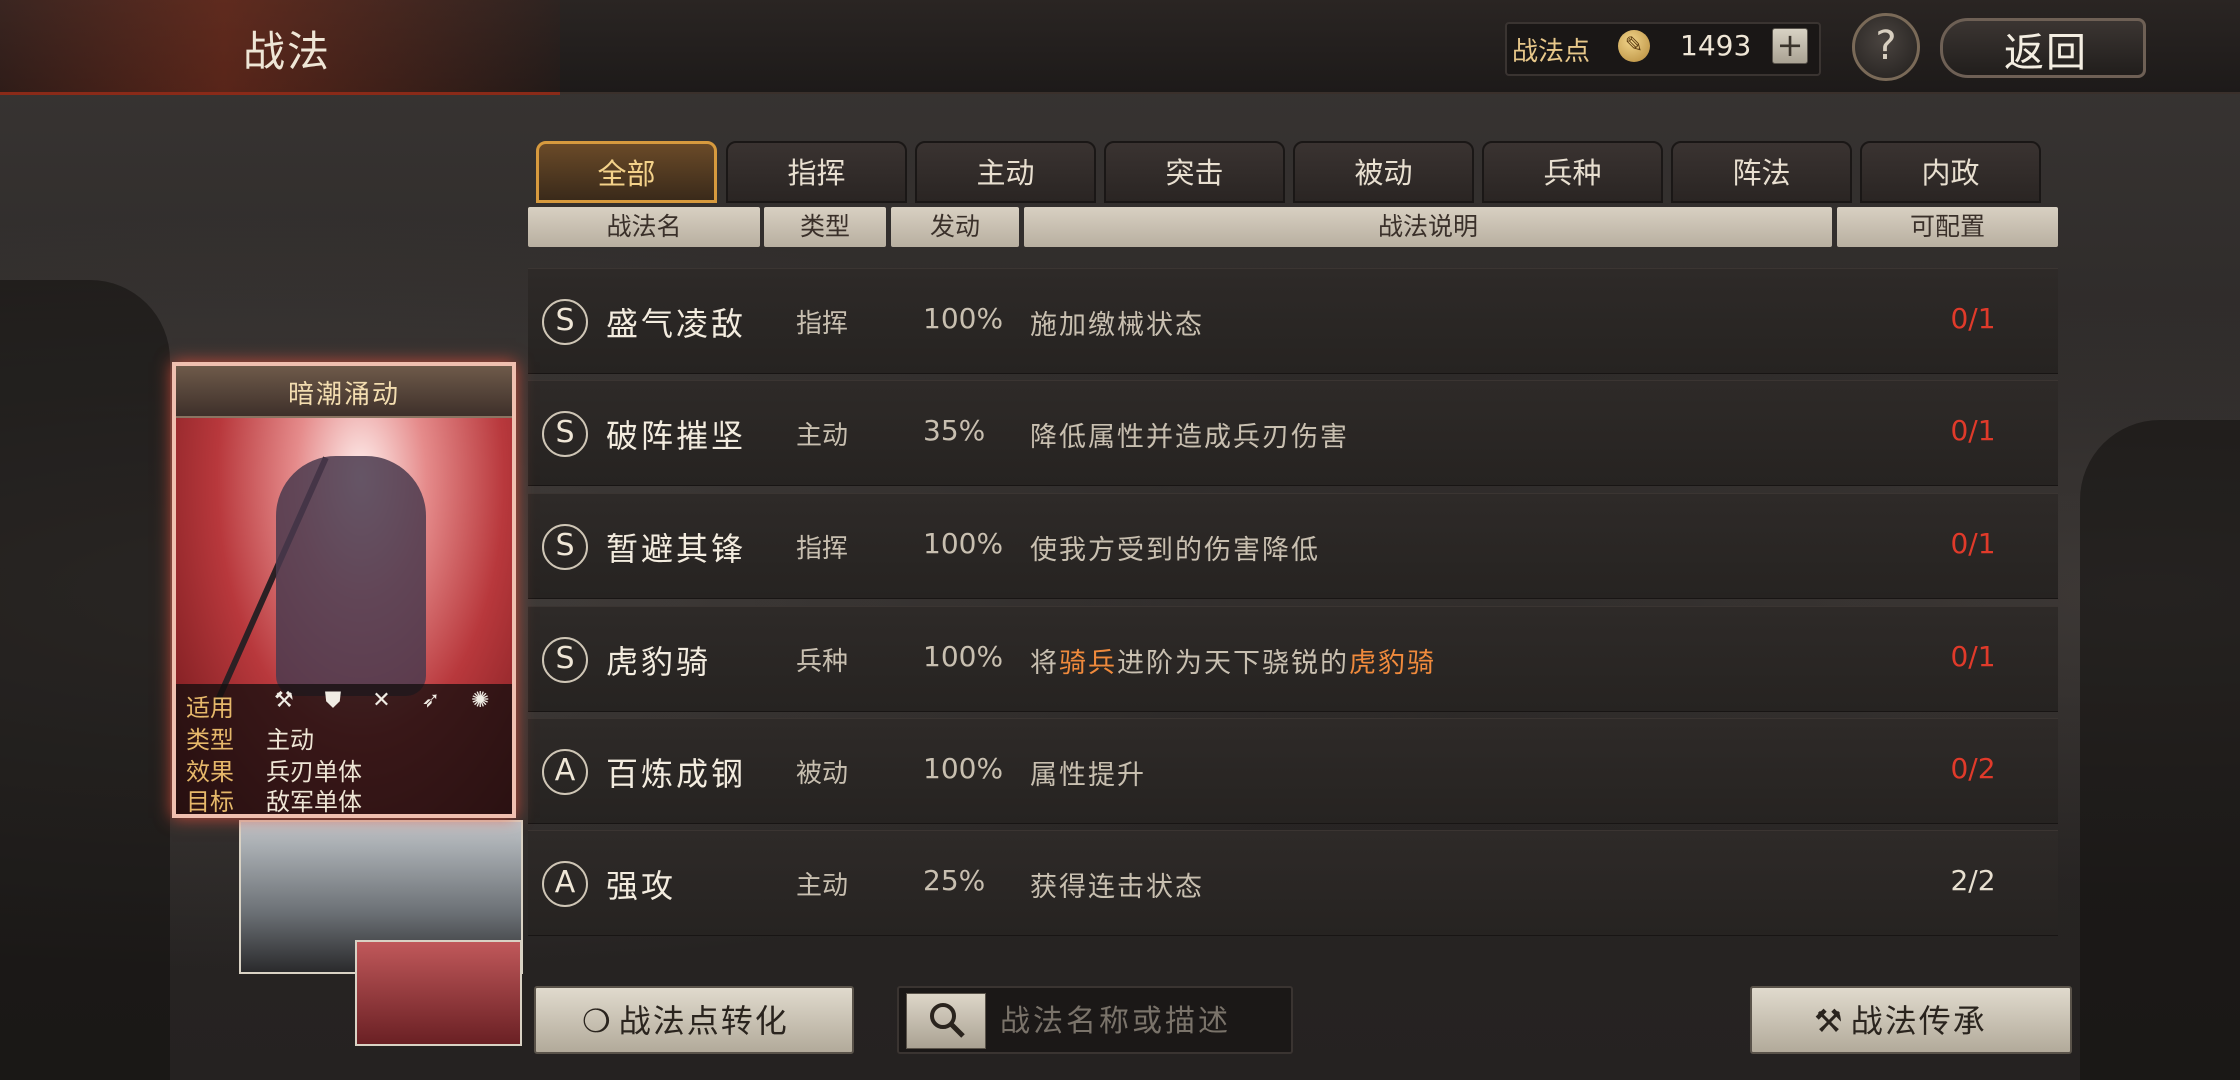 The image size is (2240, 1080). I want to click on convert-points-button: ❍ 战法点转化, so click(694, 1020).